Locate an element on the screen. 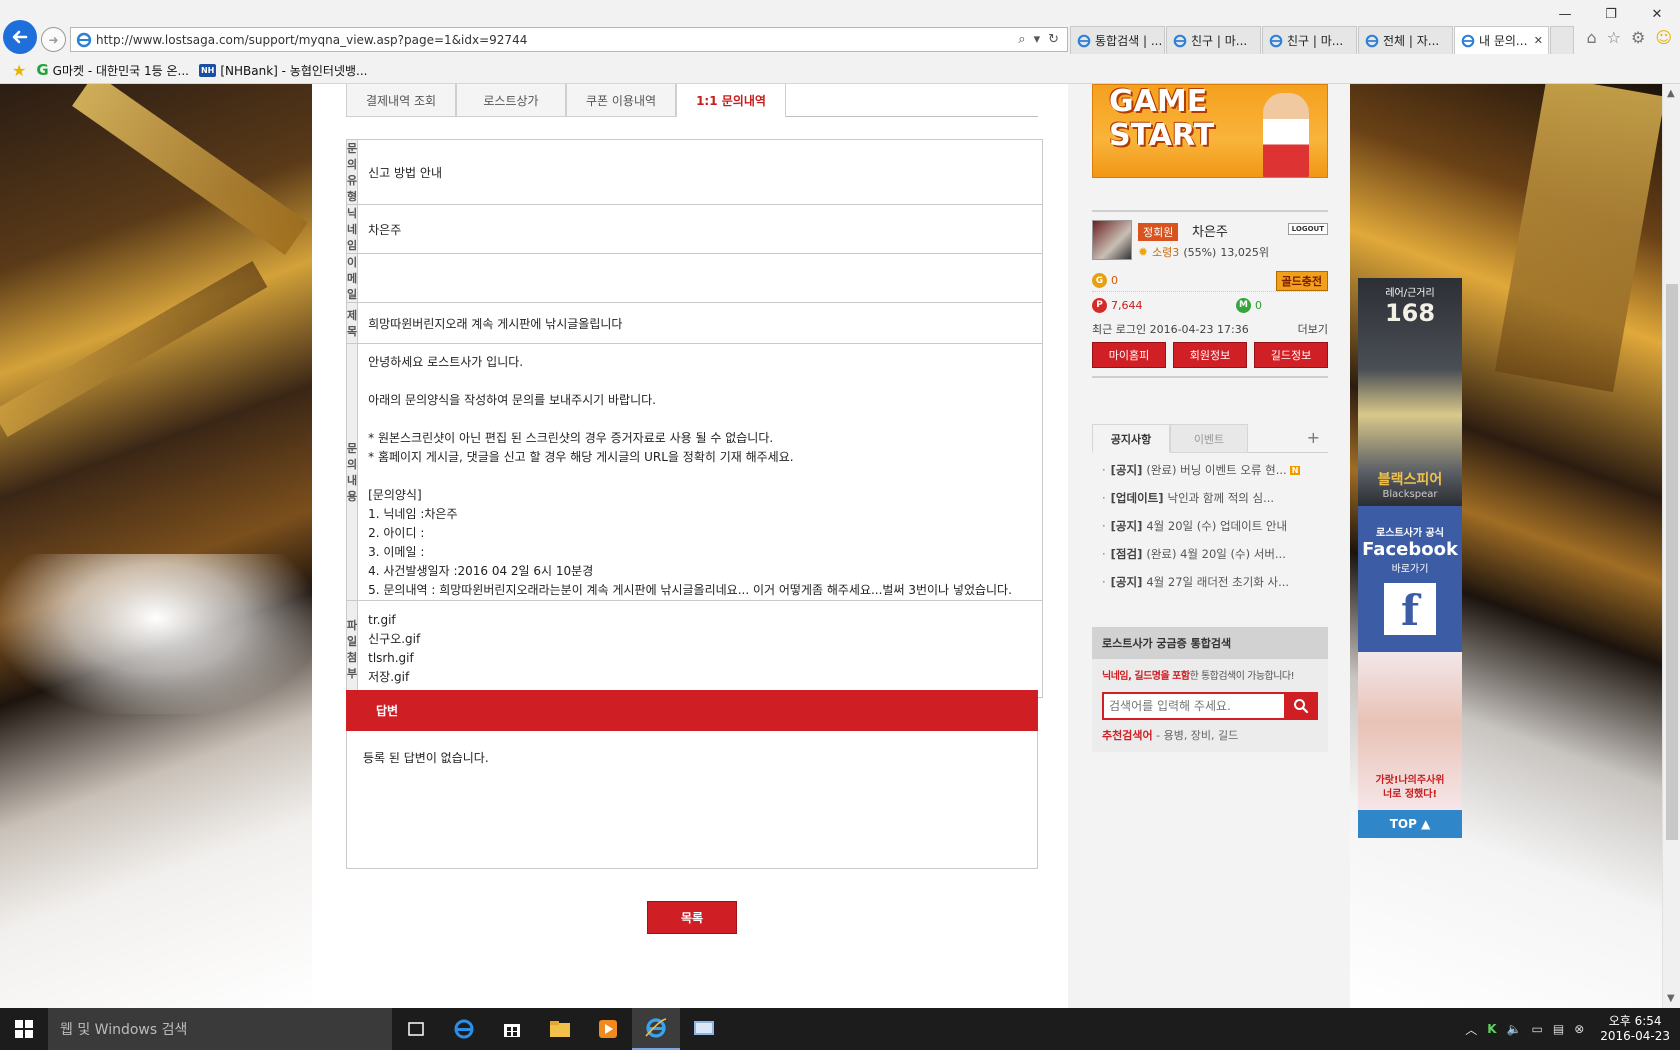 Image resolution: width=1680 pixels, height=1050 pixels. plus-icon: + is located at coordinates (1313, 437).